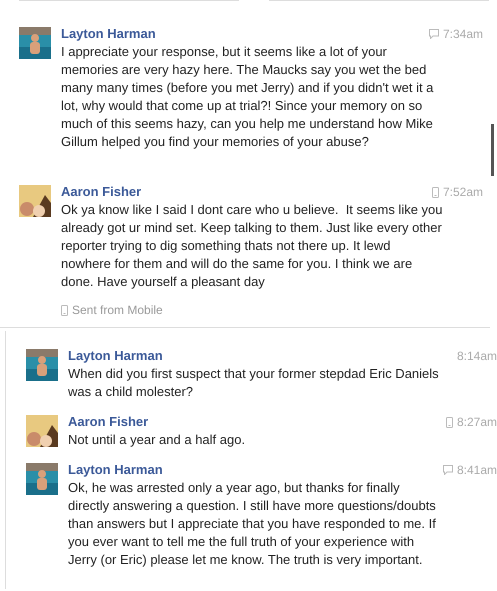 The height and width of the screenshot is (591, 497). Describe the element at coordinates (462, 34) in the screenshot. I see `message-time: 7:34am` at that location.